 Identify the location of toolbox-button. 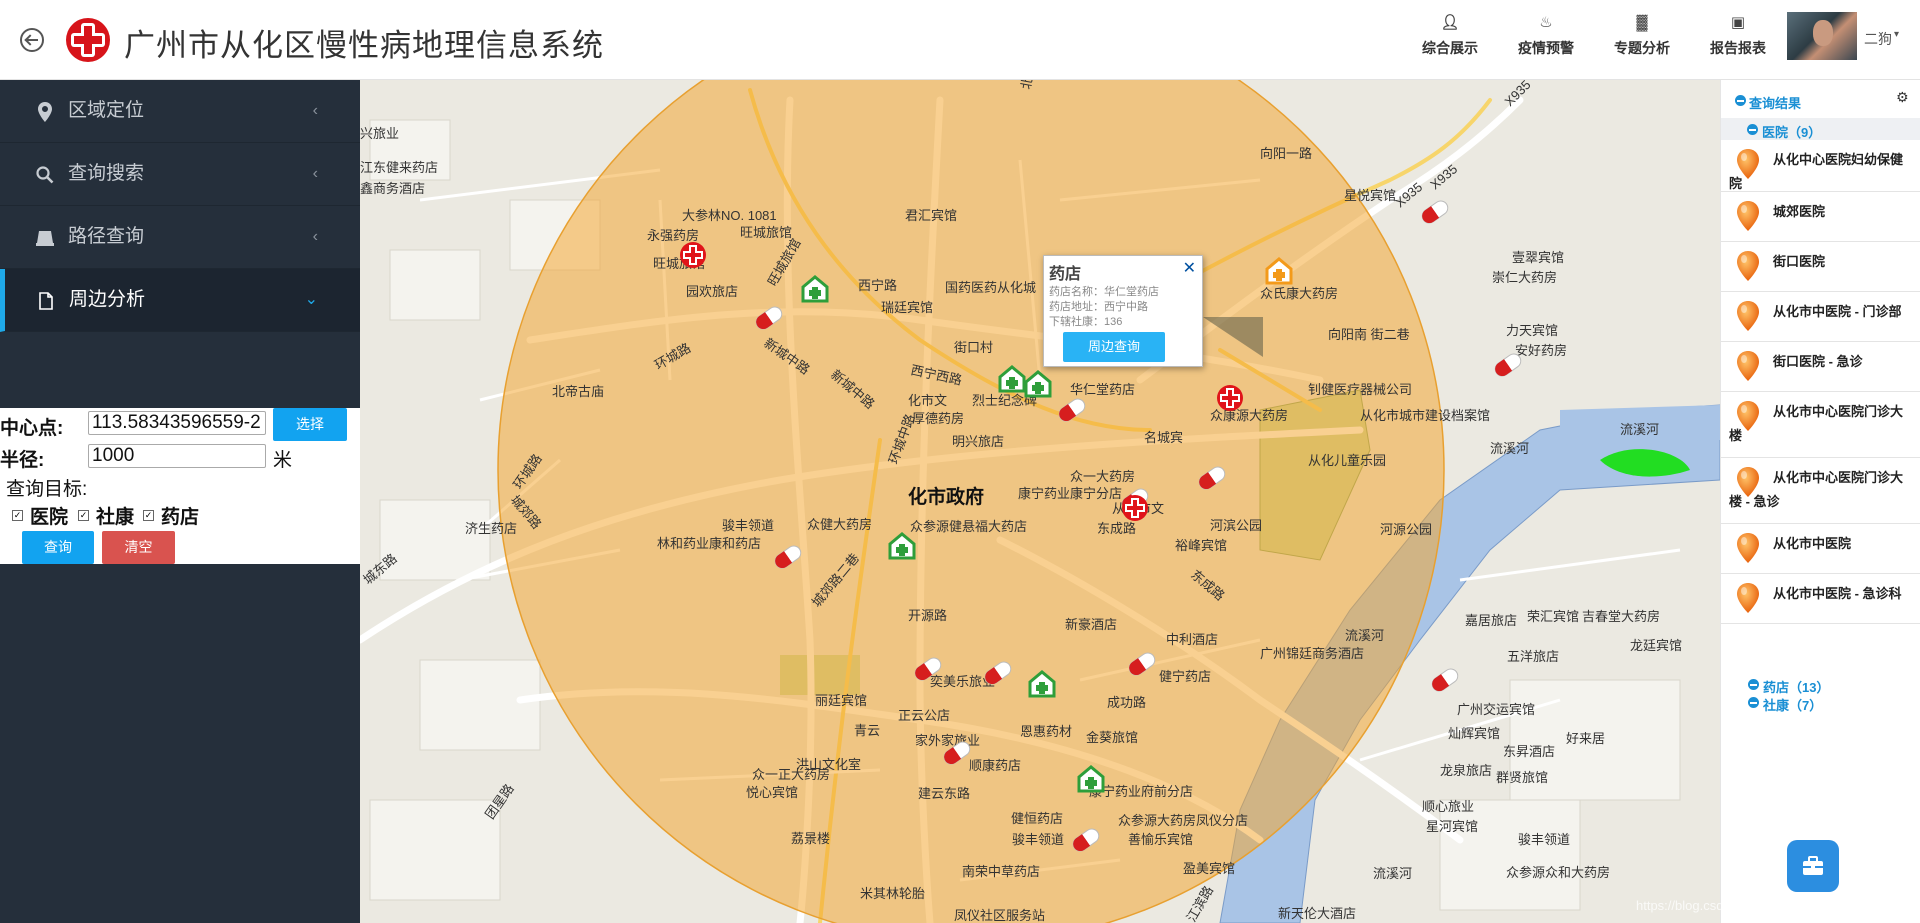
(1813, 866).